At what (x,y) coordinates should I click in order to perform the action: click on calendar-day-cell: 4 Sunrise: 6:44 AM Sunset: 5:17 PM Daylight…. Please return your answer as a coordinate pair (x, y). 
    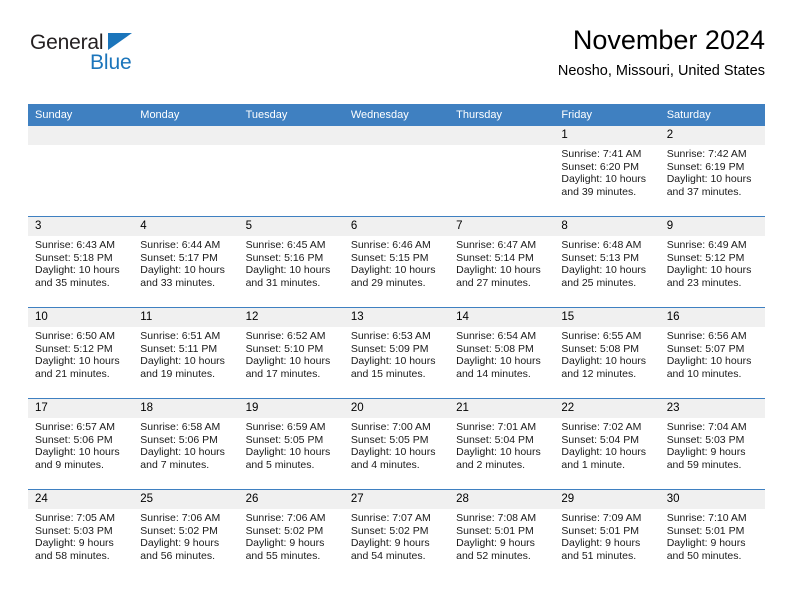
    Looking at the image, I should click on (186, 262).